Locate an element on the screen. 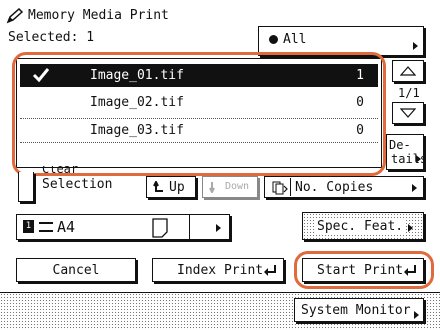  cancel-label: Cancel is located at coordinates (76, 270).